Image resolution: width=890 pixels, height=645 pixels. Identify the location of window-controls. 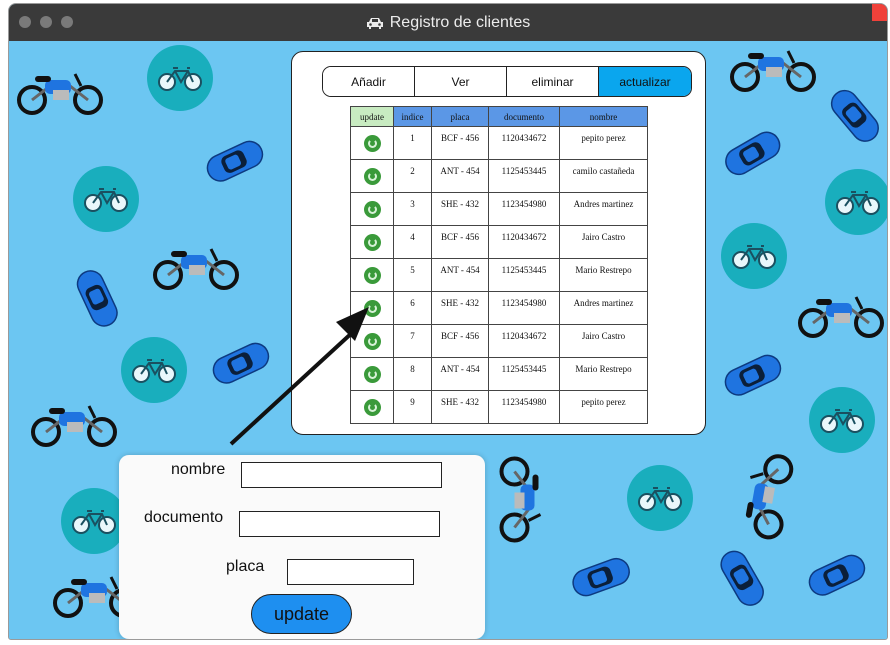
(46, 22).